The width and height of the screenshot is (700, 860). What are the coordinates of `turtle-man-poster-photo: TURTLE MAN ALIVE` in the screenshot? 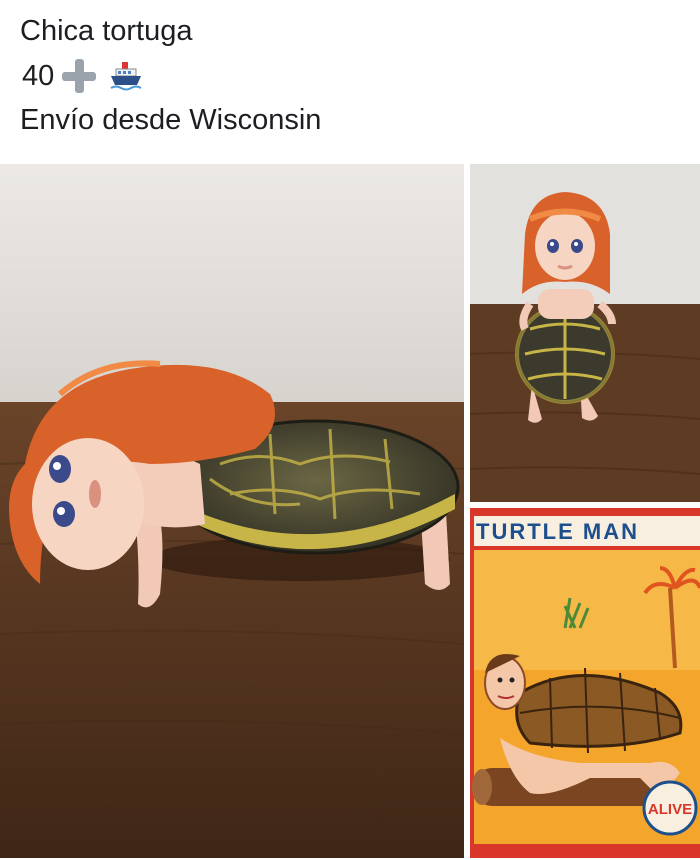 It's located at (585, 683).